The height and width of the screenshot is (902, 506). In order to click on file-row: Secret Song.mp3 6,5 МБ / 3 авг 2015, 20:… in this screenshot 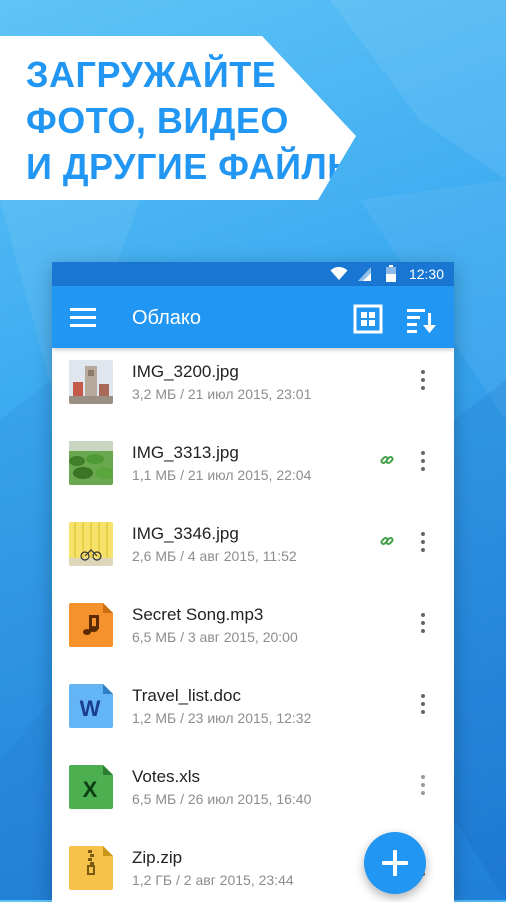, I will do `click(253, 631)`.